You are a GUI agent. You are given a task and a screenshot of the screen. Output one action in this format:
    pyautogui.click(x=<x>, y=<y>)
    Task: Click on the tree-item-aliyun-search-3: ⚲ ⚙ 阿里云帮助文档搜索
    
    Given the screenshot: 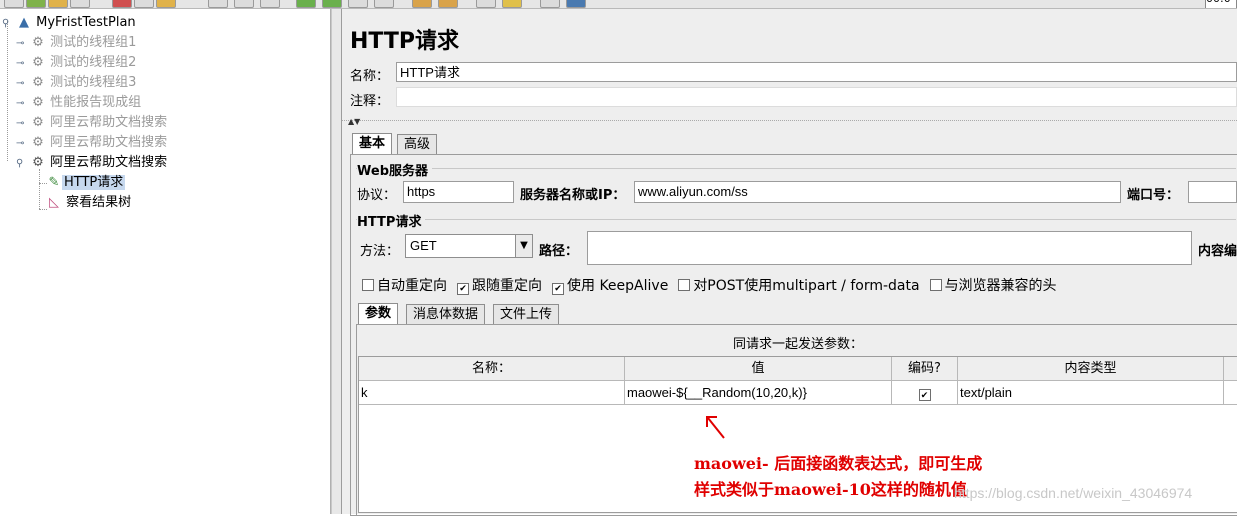 What is the action you would take?
    pyautogui.click(x=91, y=163)
    